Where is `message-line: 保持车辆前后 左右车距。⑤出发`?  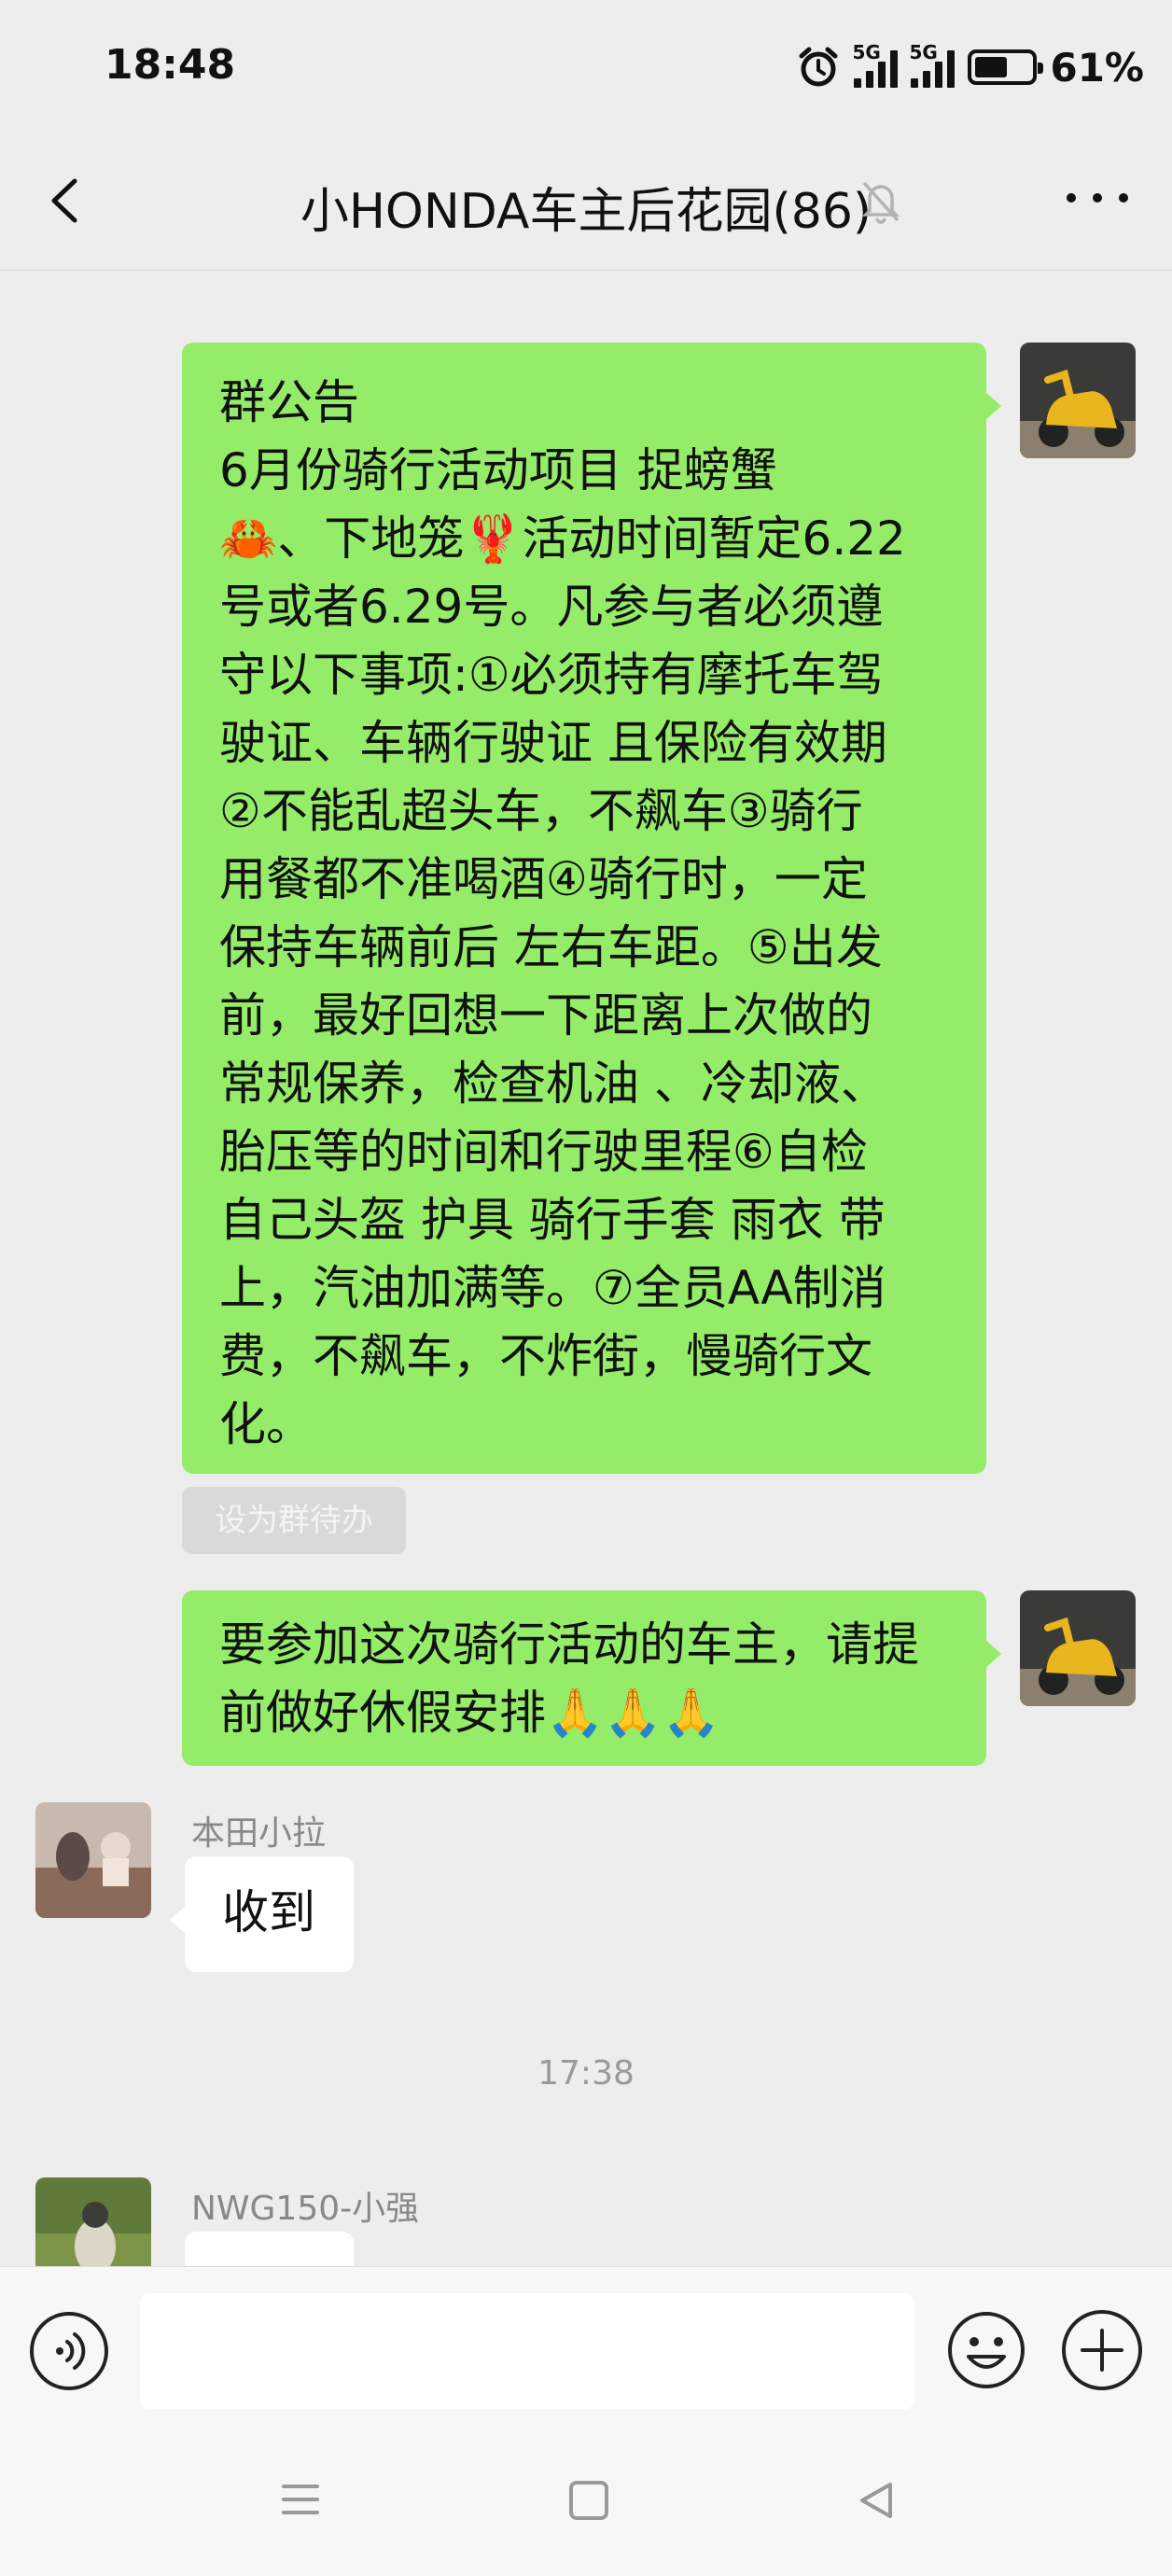 message-line: 保持车辆前后 左右车距。⑤出发 is located at coordinates (551, 947).